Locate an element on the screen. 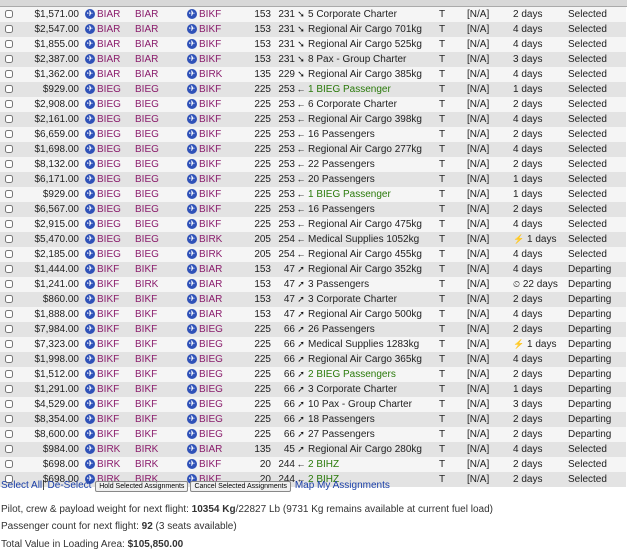 Image resolution: width=627 pixels, height=550 pixels. map-assignments-link: Map My Assignments is located at coordinates (342, 485).